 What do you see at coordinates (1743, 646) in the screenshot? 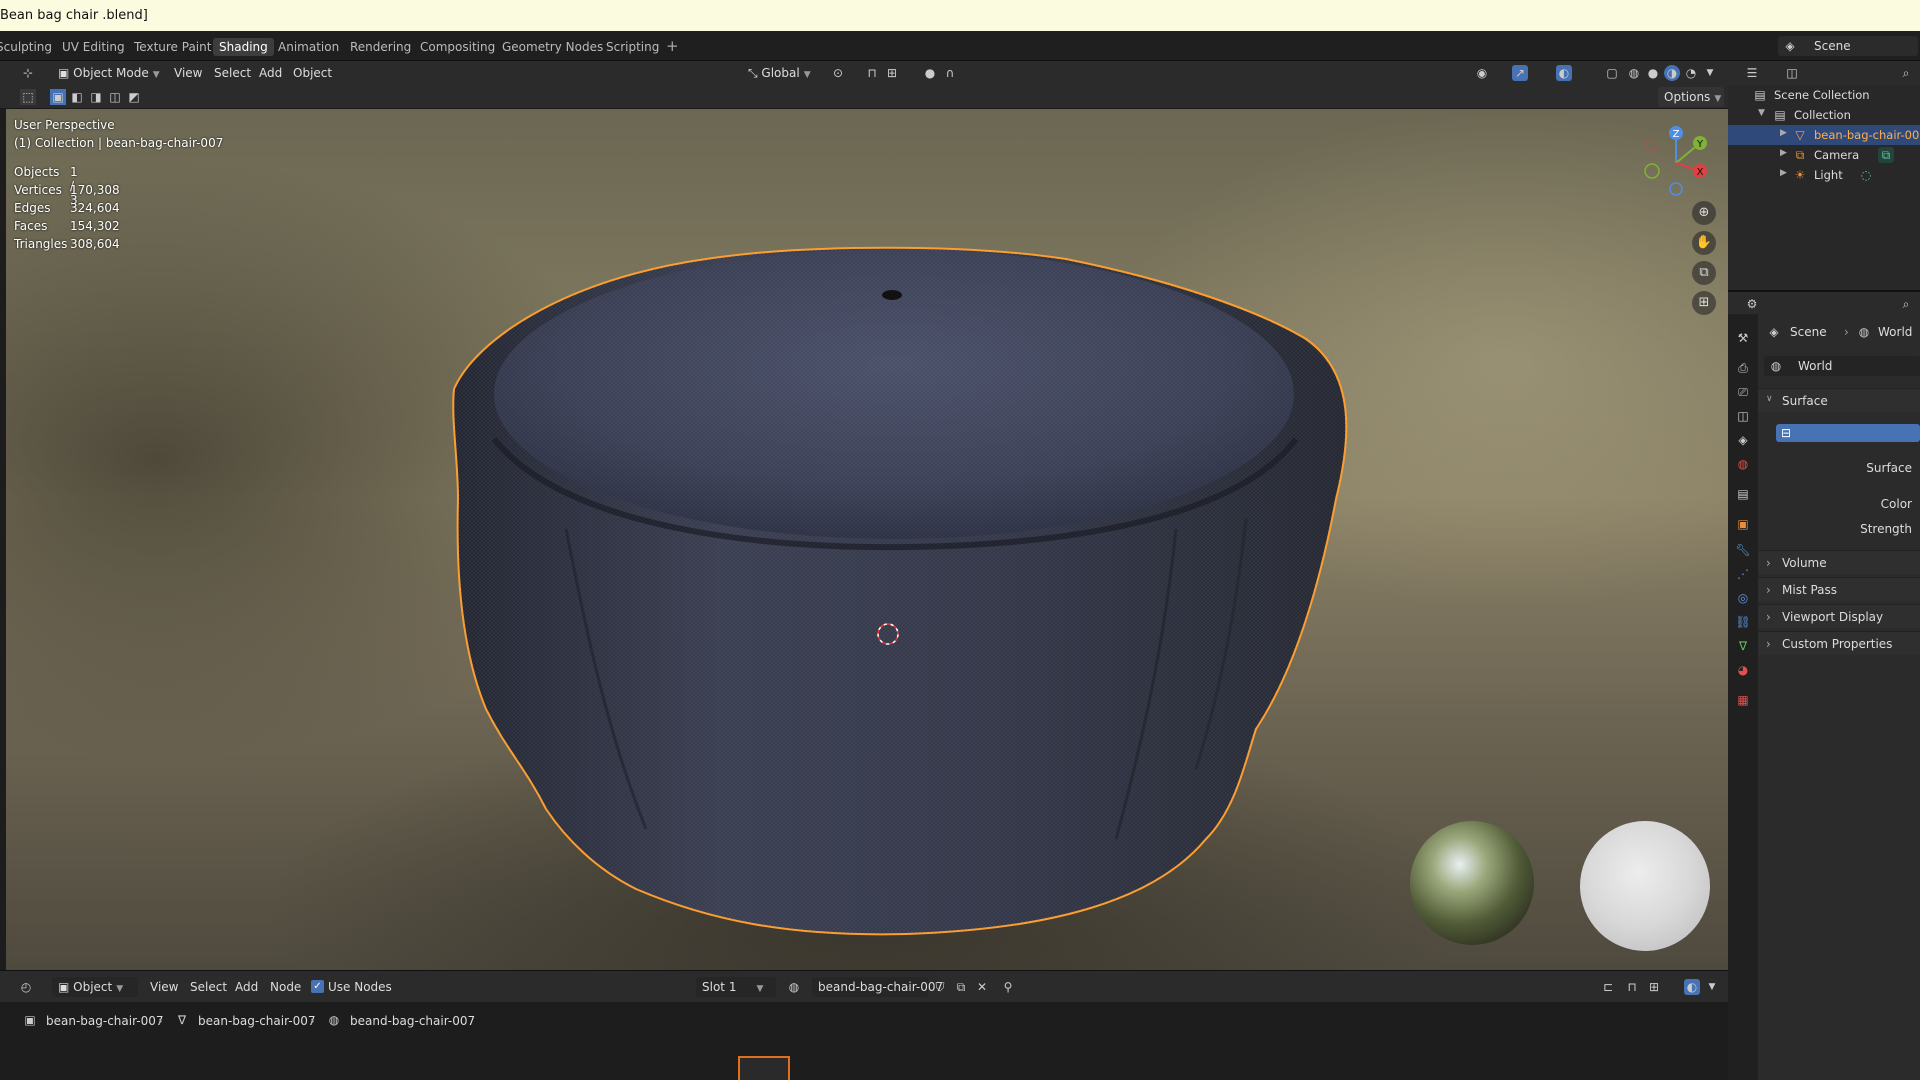
I see `data-tab-icon: ∇` at bounding box center [1743, 646].